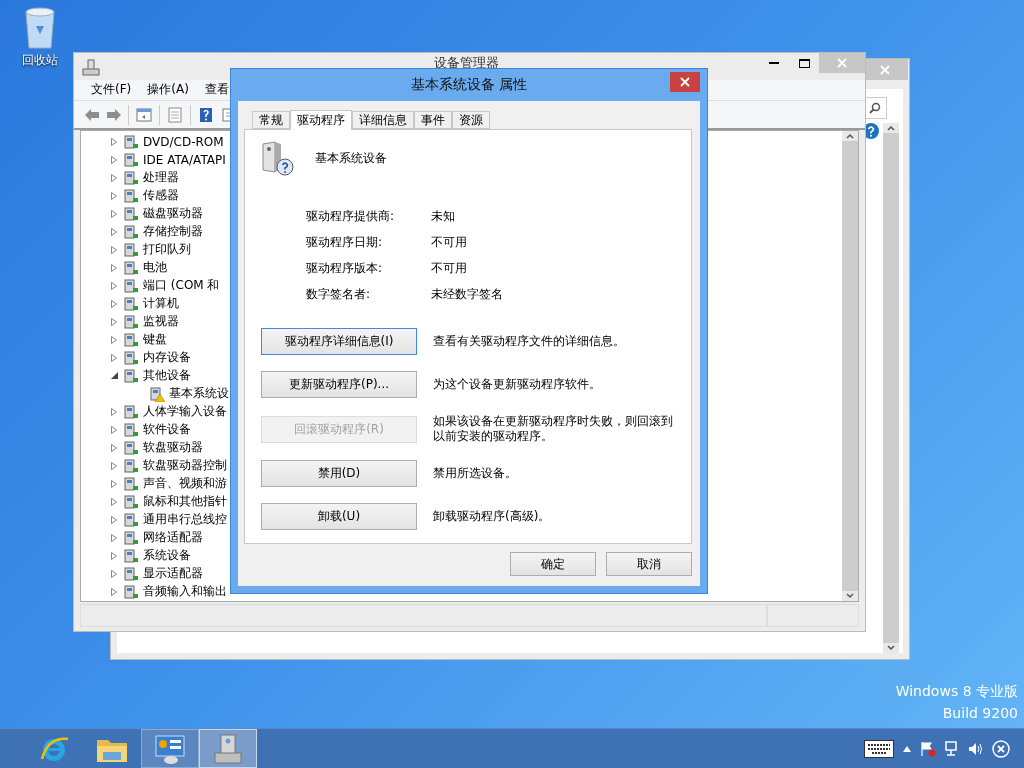 The width and height of the screenshot is (1024, 768). I want to click on tree-item: 软盘驱动器控制, so click(185, 466).